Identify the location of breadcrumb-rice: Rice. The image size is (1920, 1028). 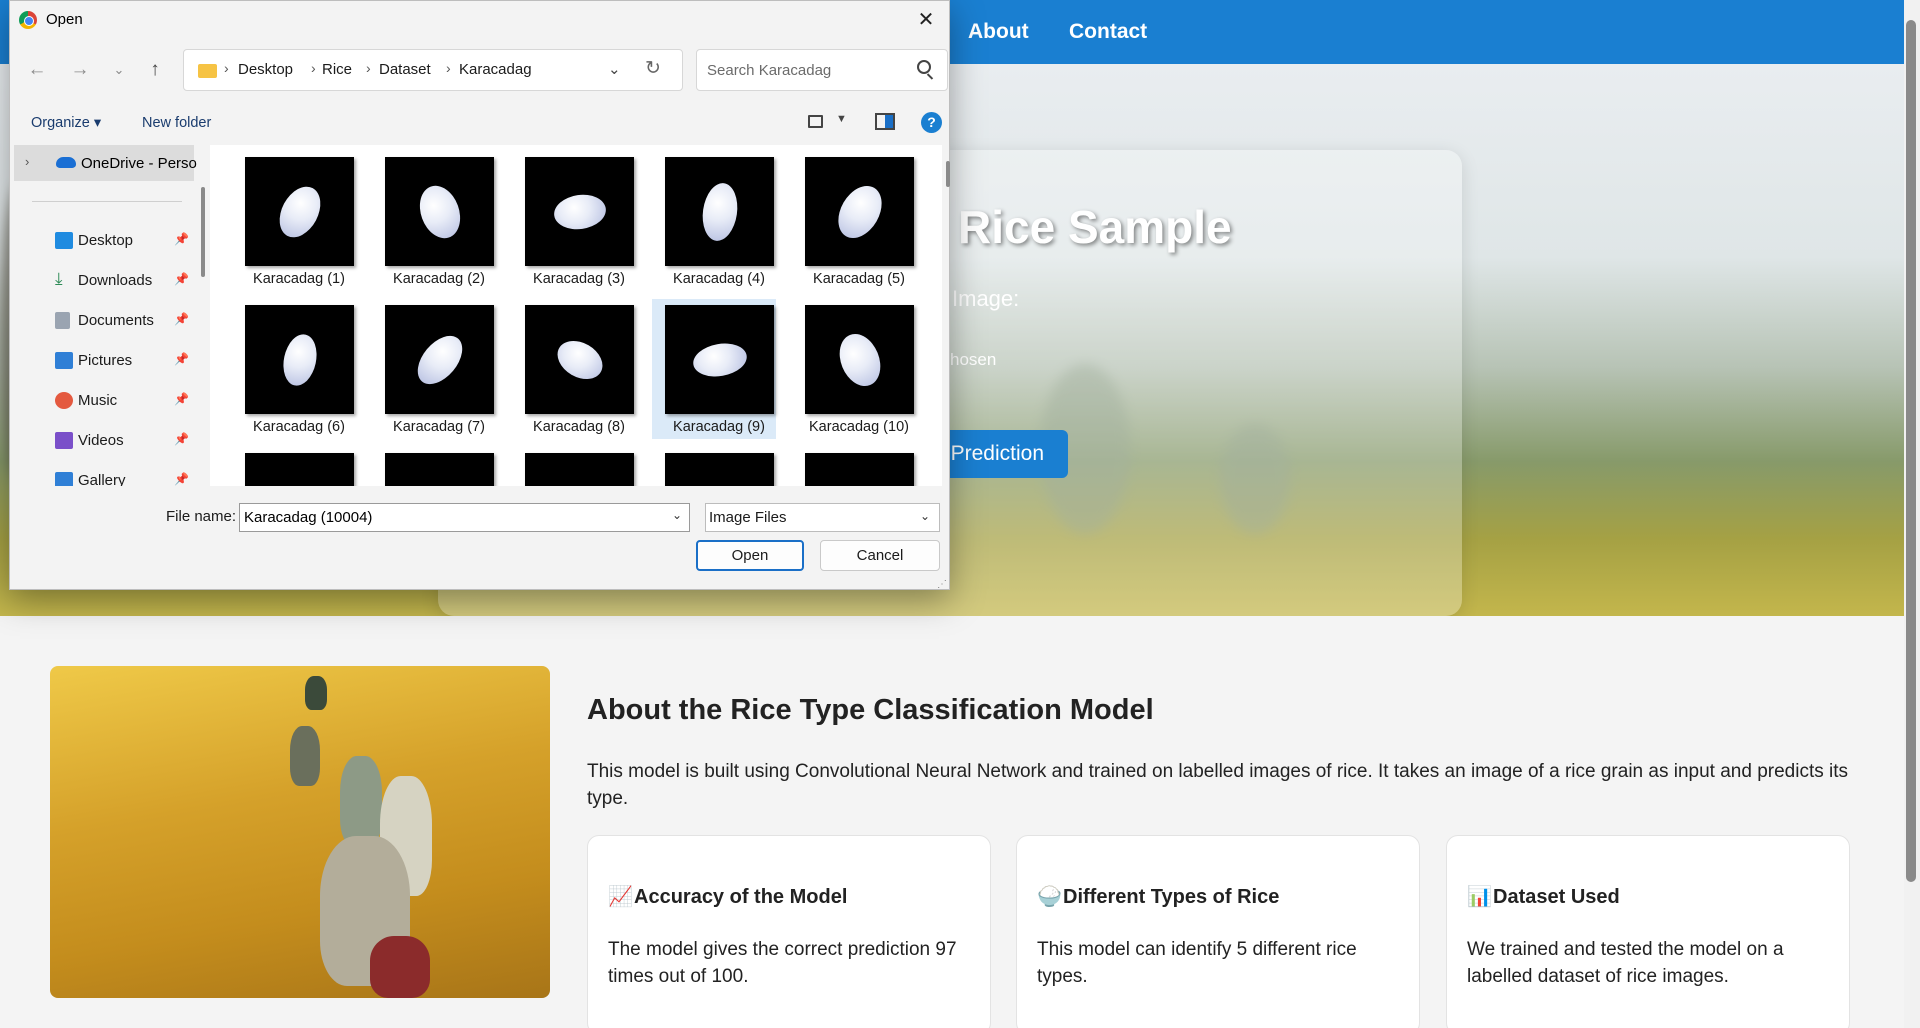
(337, 69).